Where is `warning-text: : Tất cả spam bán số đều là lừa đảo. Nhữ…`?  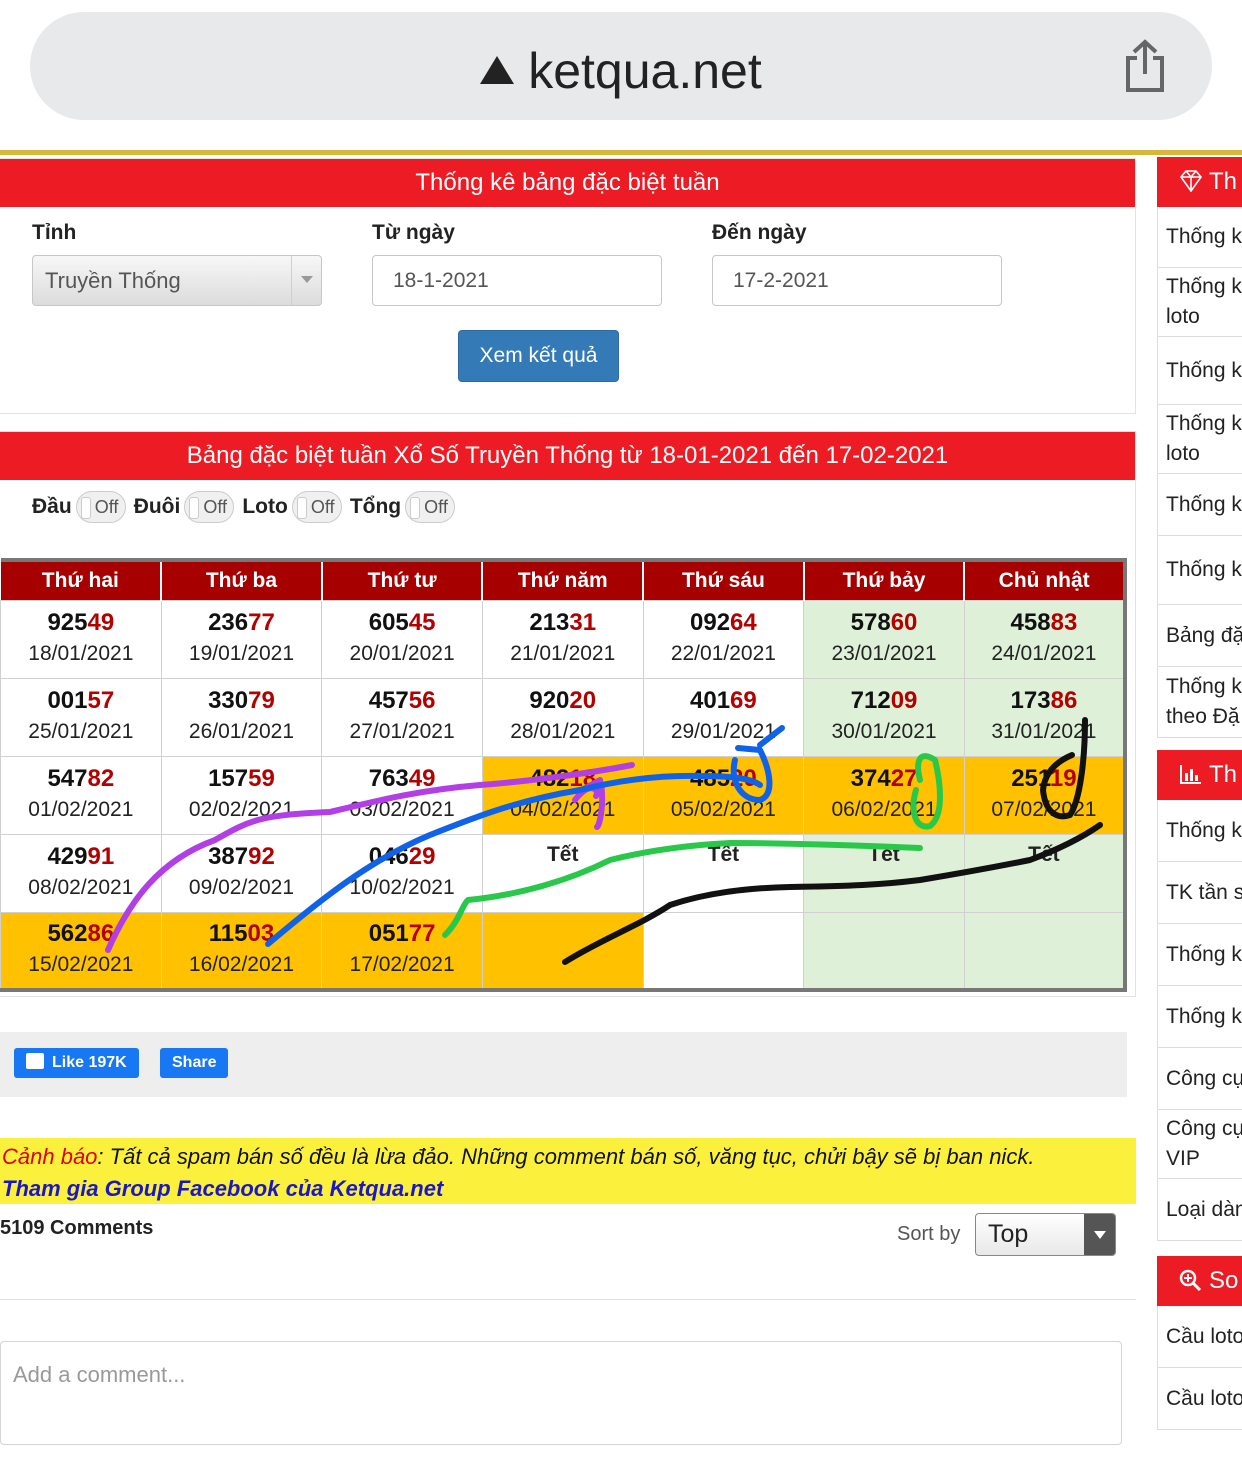 warning-text: : Tất cả spam bán số đều là lừa đảo. Nhữ… is located at coordinates (566, 1156).